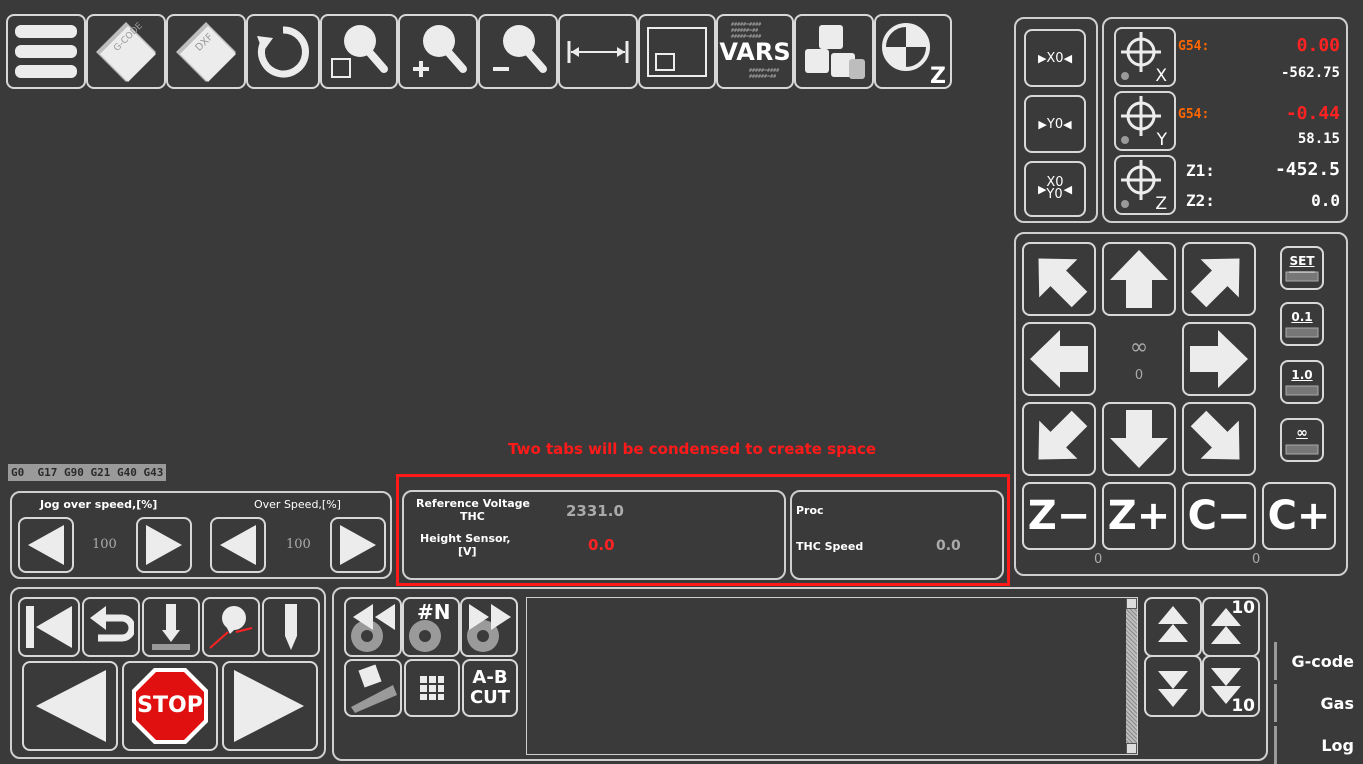 The height and width of the screenshot is (764, 1363). I want to click on jog-down-left-button, so click(1059, 439).